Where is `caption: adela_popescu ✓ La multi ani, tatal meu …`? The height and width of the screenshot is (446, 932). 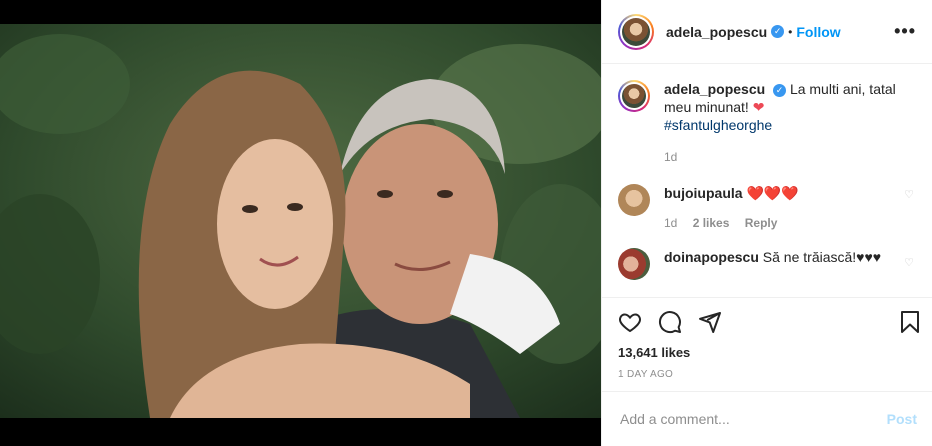 caption: adela_popescu ✓ La multi ani, tatal meu … is located at coordinates (767, 123).